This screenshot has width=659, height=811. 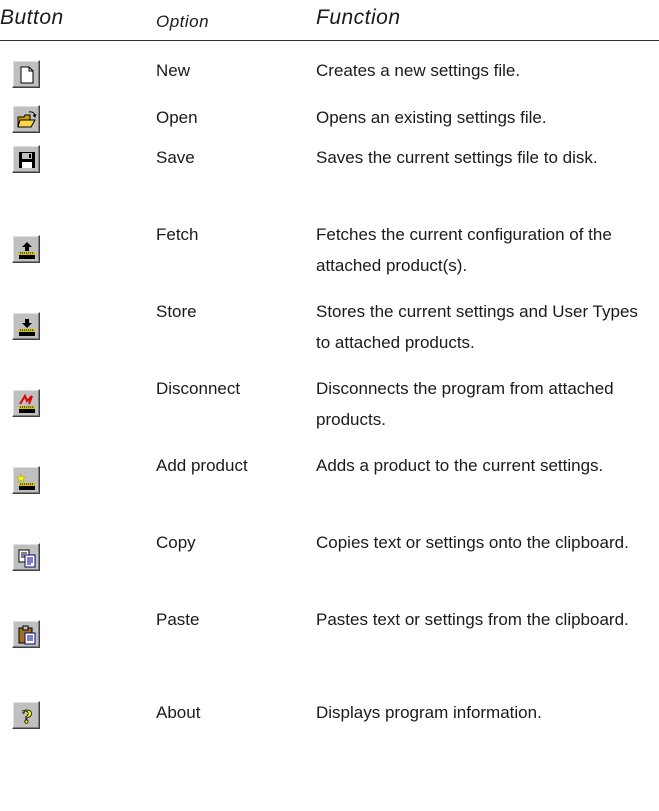 I want to click on add-product-icon, so click(x=25, y=481).